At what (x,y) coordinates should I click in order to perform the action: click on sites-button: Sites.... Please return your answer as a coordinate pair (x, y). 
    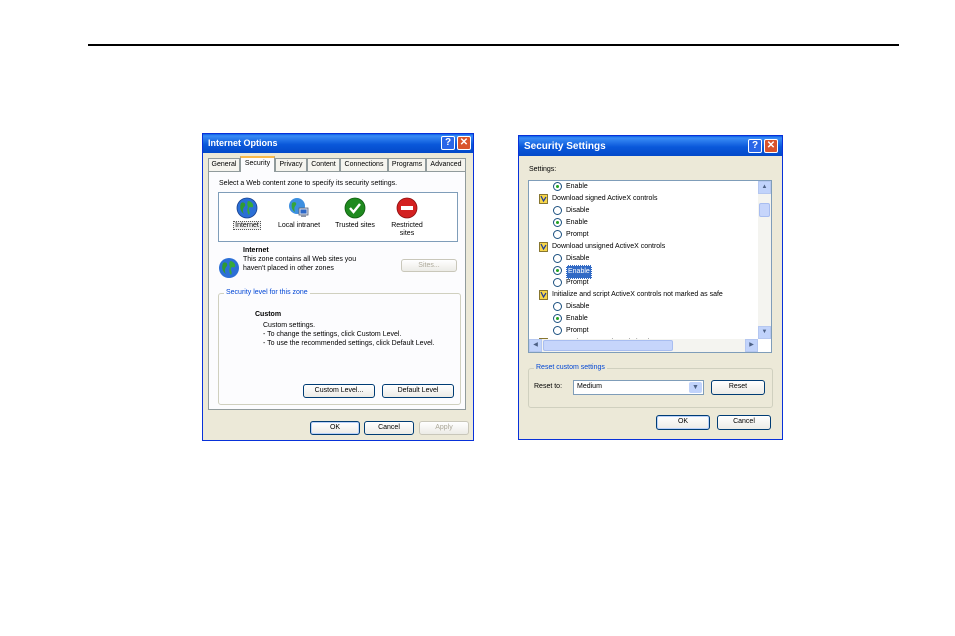
    Looking at the image, I should click on (429, 265).